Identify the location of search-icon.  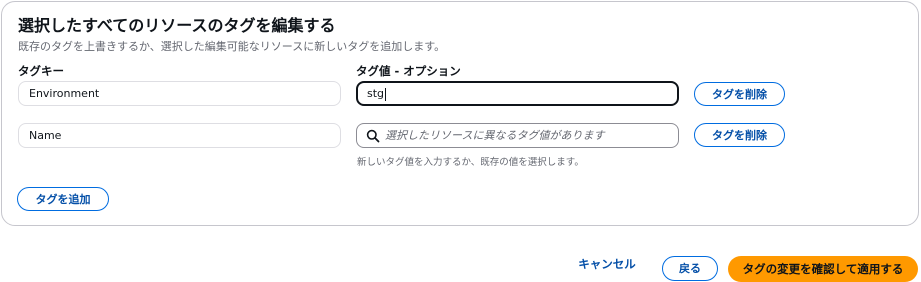
(373, 136).